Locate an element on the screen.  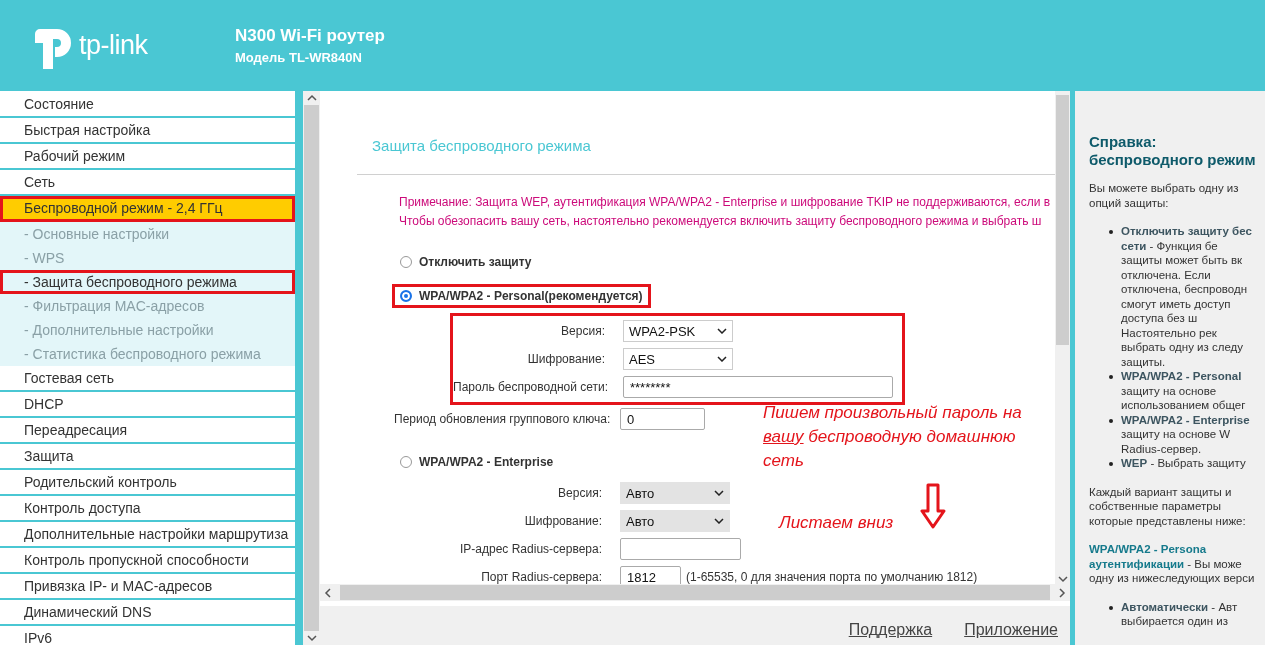
footer-link: Приложение is located at coordinates (1011, 630).